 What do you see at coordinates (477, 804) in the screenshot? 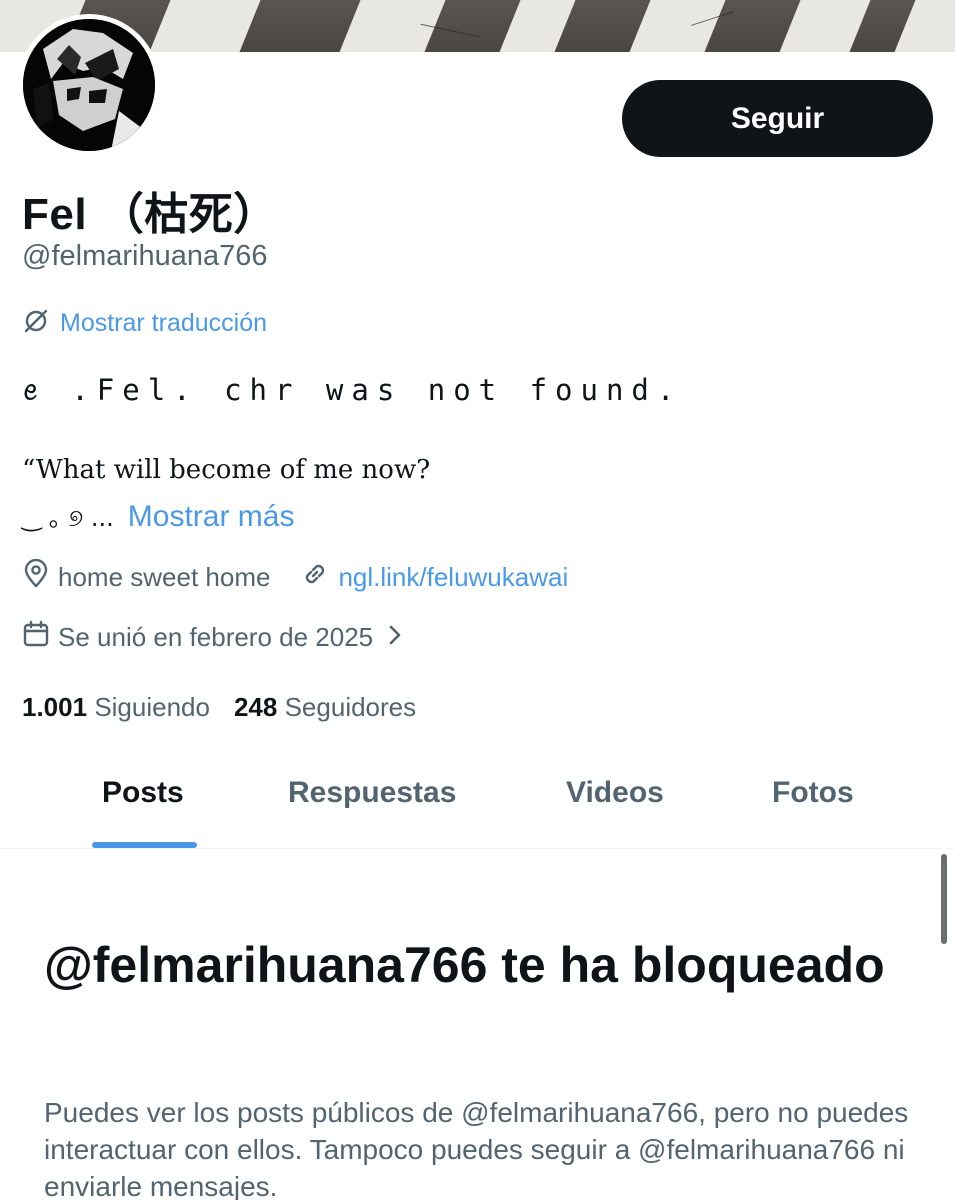
I see `profile-tabs: Posts Respuestas Videos Fotos` at bounding box center [477, 804].